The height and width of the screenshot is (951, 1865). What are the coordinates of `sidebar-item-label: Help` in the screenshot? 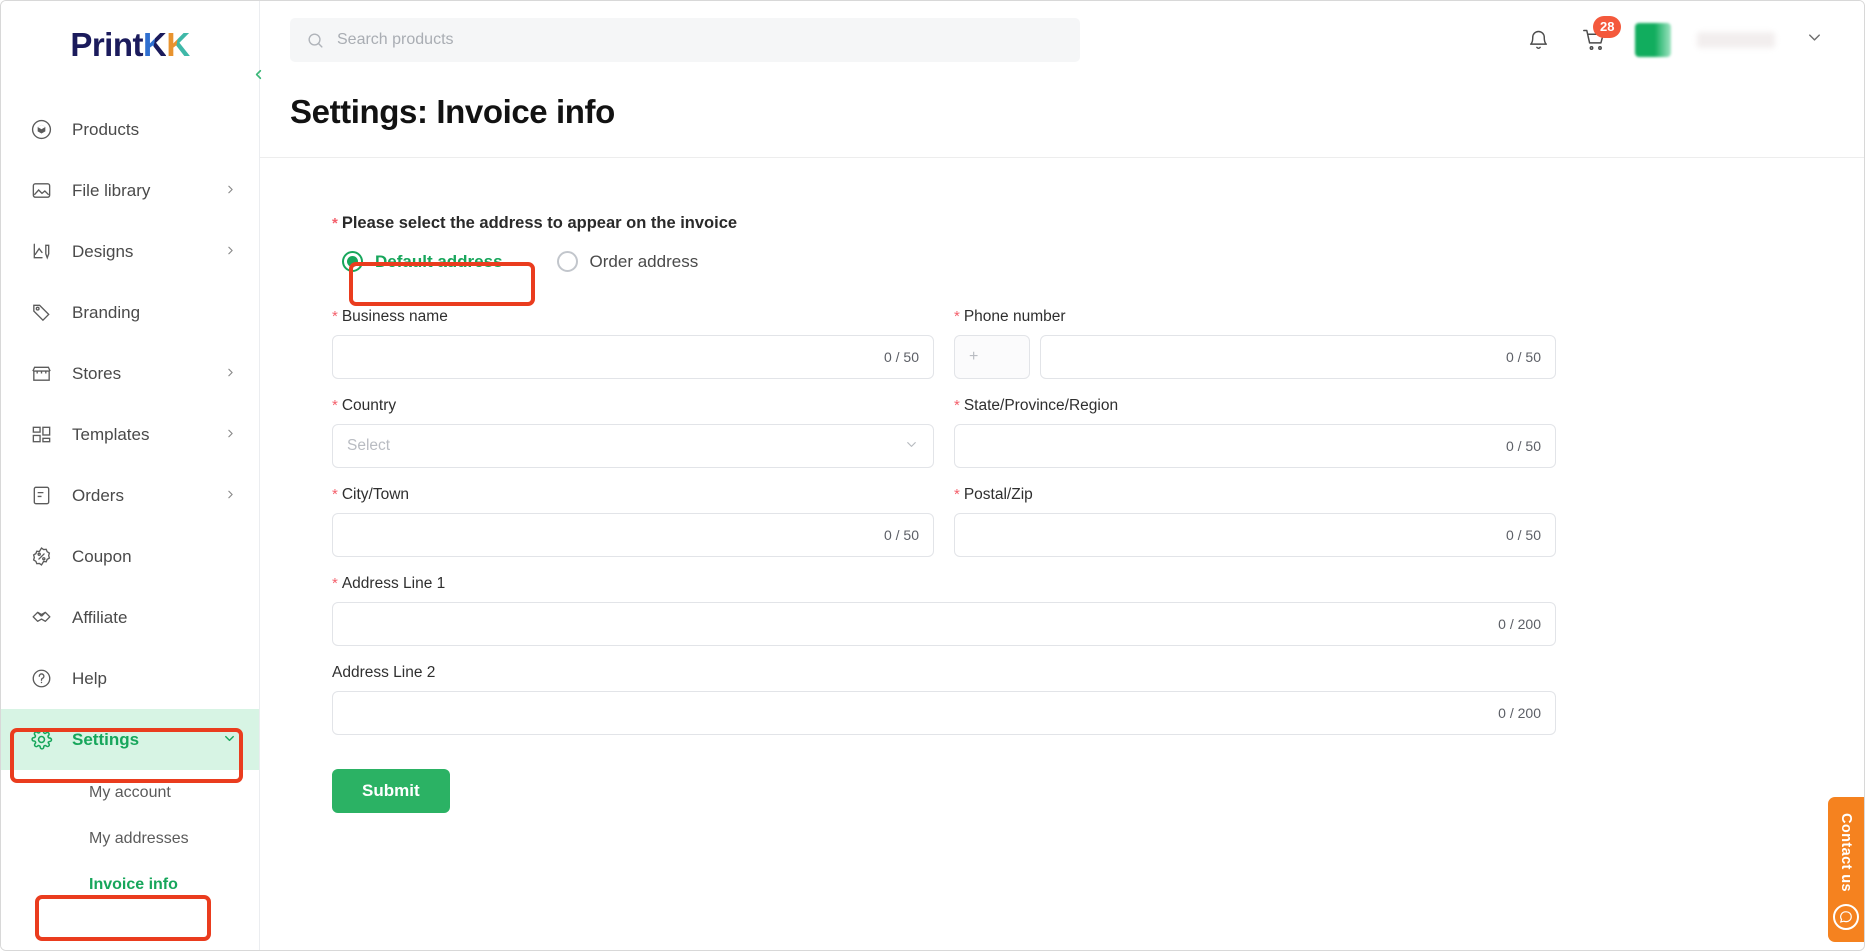 It's located at (89, 678).